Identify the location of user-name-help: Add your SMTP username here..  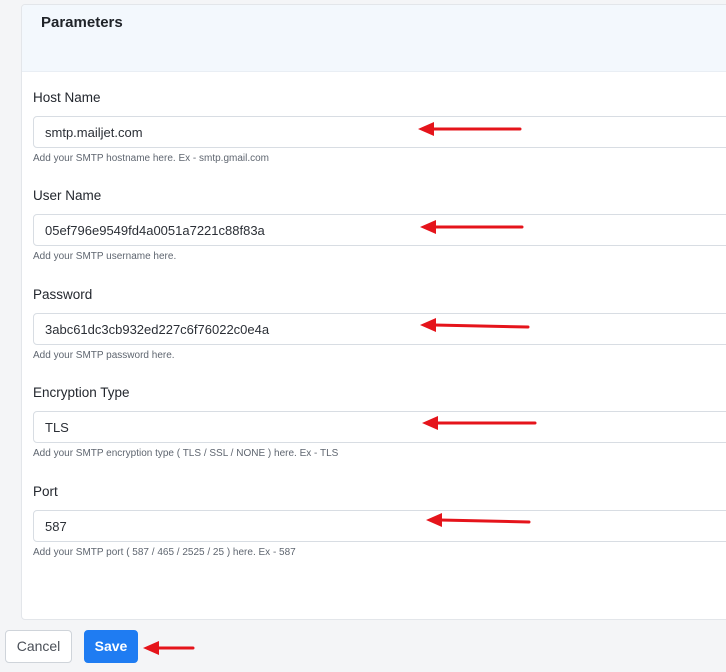
(105, 256).